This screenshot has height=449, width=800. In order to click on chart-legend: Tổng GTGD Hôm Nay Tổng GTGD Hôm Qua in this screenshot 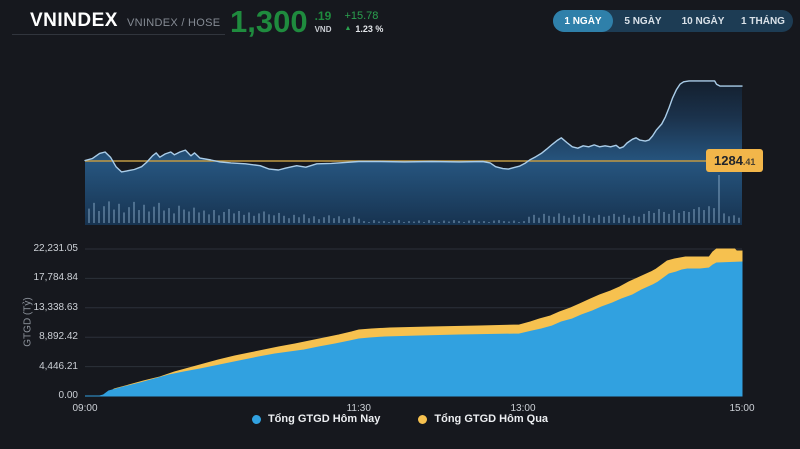, I will do `click(400, 419)`.